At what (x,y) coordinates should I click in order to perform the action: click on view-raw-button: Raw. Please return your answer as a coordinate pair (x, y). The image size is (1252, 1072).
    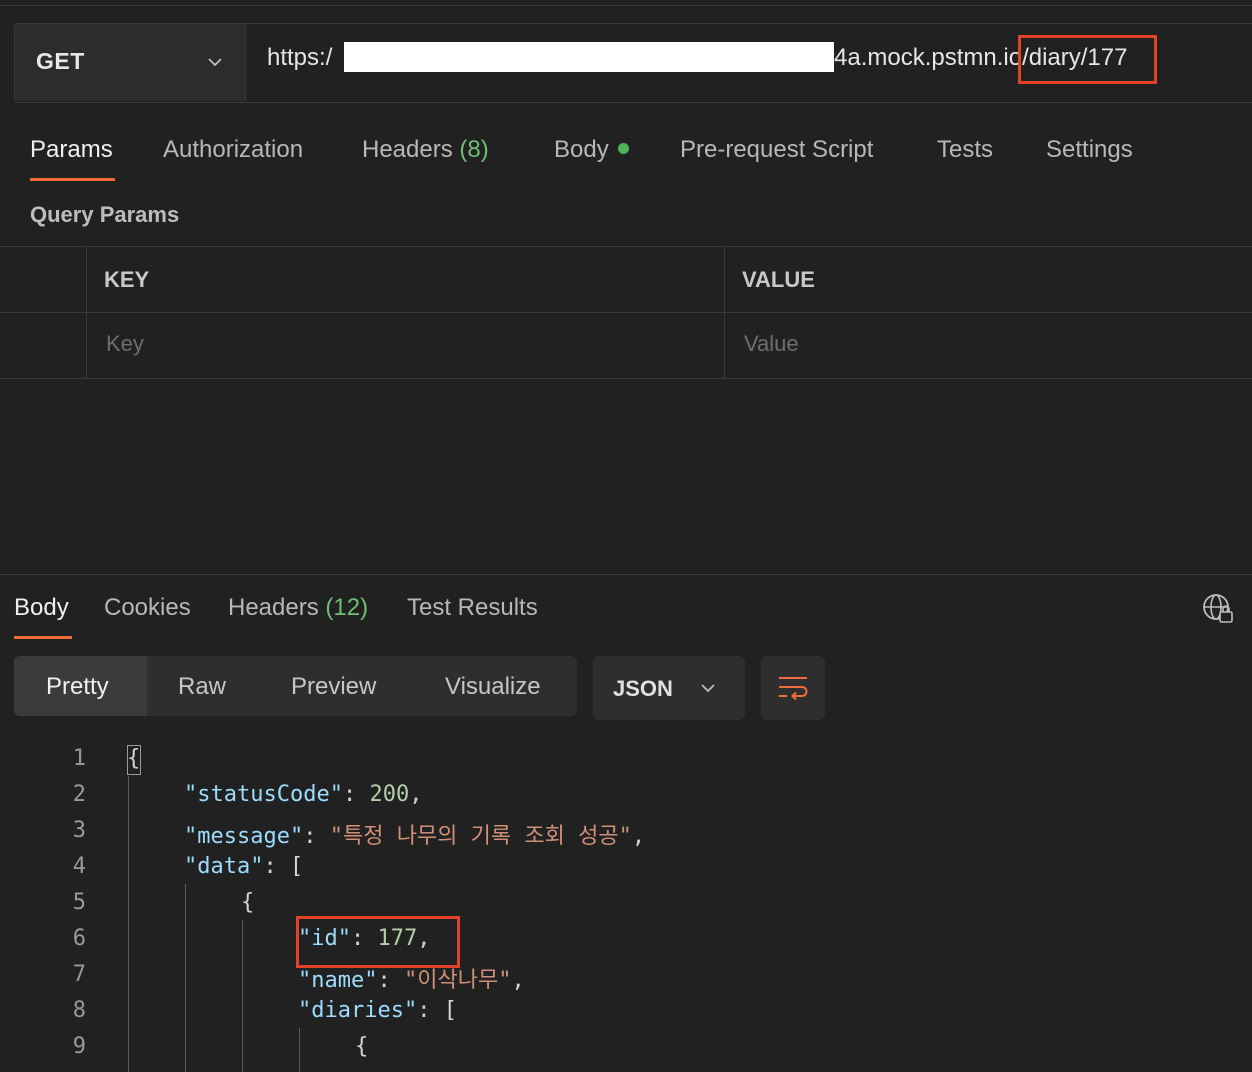
    Looking at the image, I should click on (202, 687).